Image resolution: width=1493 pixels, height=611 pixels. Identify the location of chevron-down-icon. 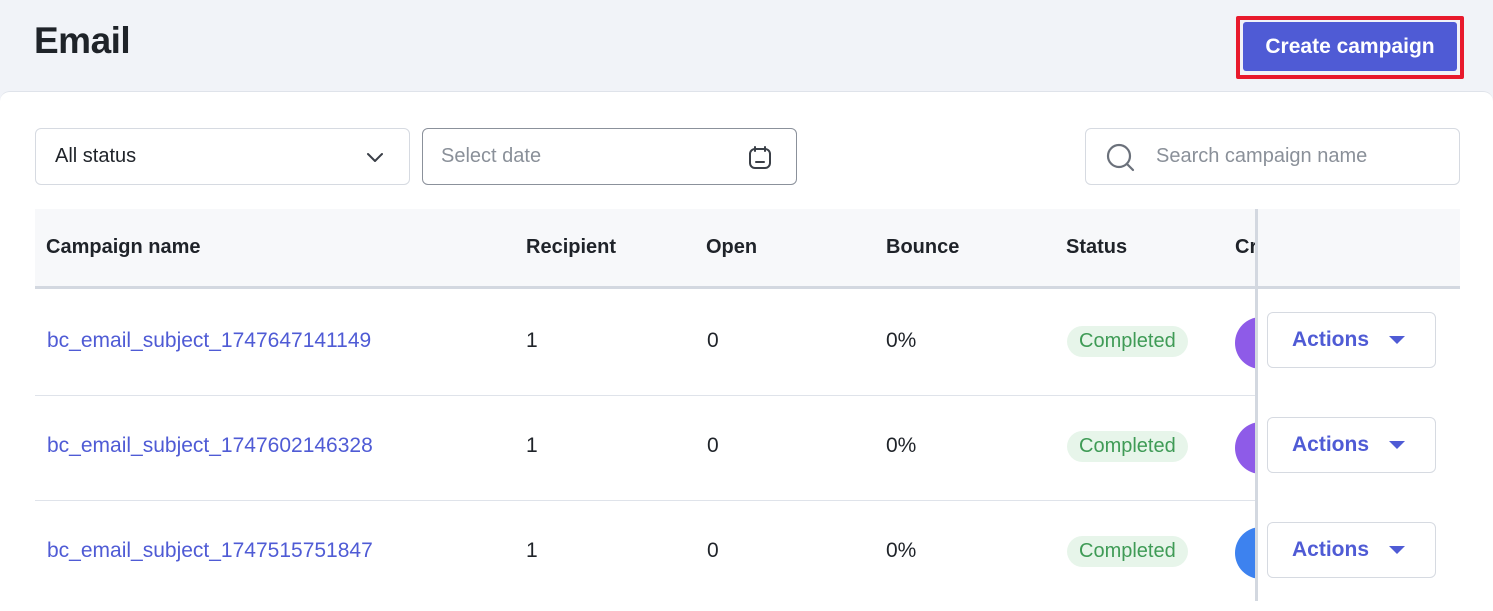
(375, 157).